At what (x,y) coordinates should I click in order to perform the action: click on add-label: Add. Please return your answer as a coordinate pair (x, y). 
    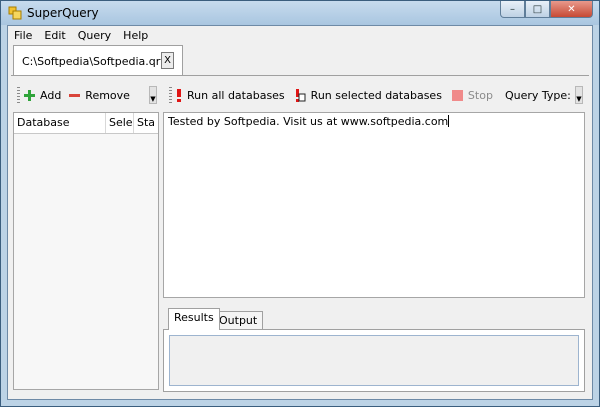
    Looking at the image, I should click on (51, 95).